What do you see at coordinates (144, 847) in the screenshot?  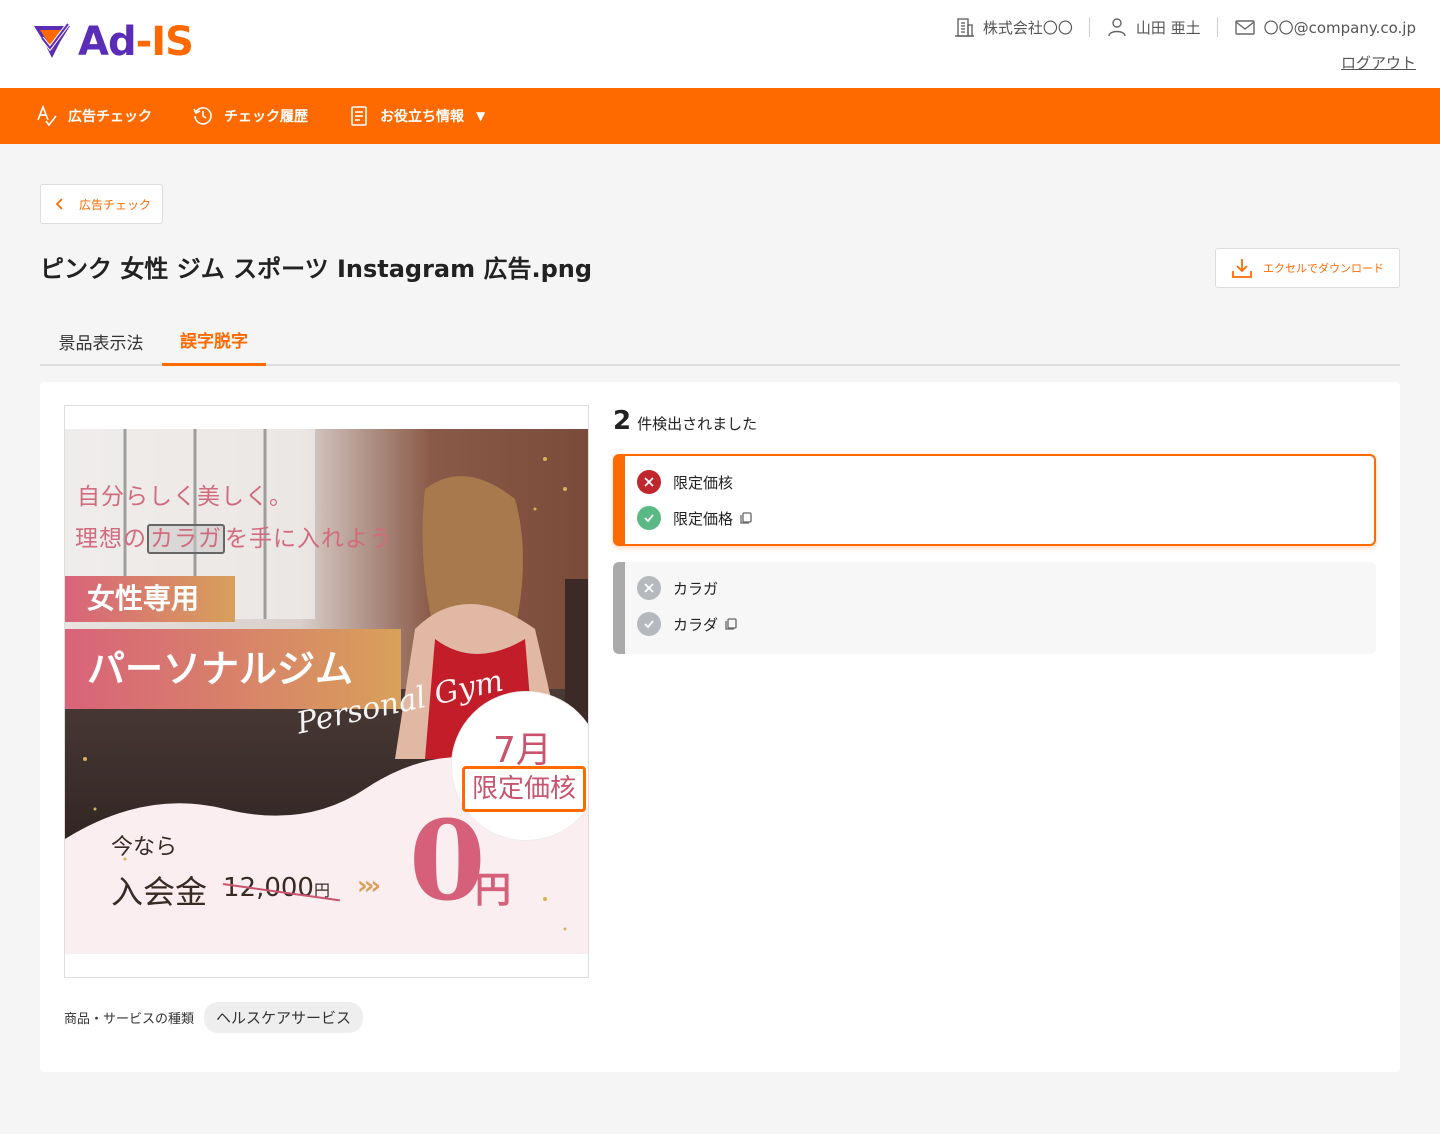 I see `ad-now: 今なら` at bounding box center [144, 847].